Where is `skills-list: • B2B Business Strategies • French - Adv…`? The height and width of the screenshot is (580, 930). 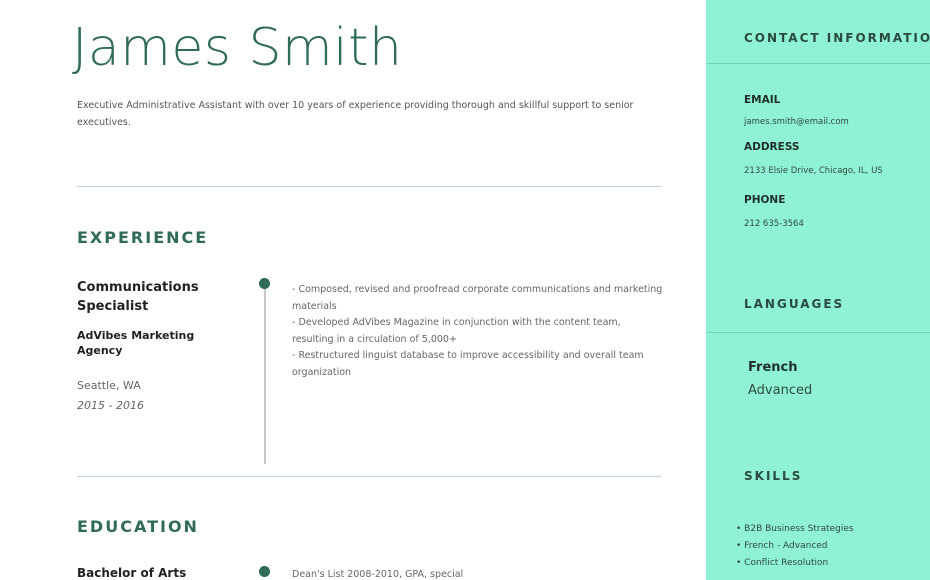
skills-list: • B2B Business Strategies • French - Adv… is located at coordinates (795, 546).